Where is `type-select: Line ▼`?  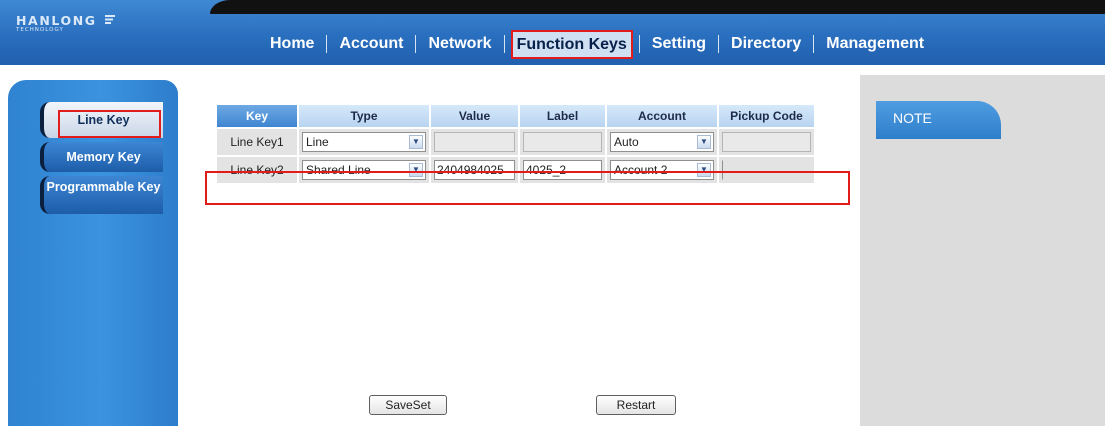 type-select: Line ▼ is located at coordinates (364, 142).